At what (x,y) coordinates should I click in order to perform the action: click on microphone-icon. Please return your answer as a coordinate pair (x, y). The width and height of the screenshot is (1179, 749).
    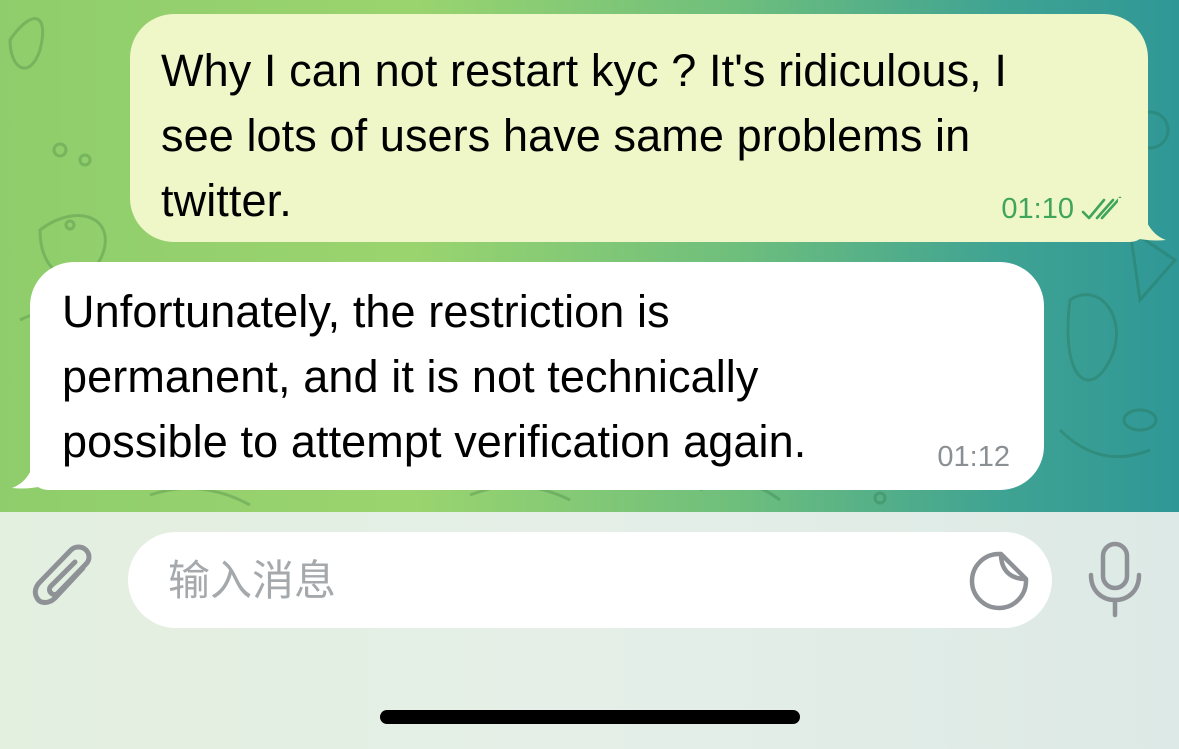
    Looking at the image, I should click on (1115, 579).